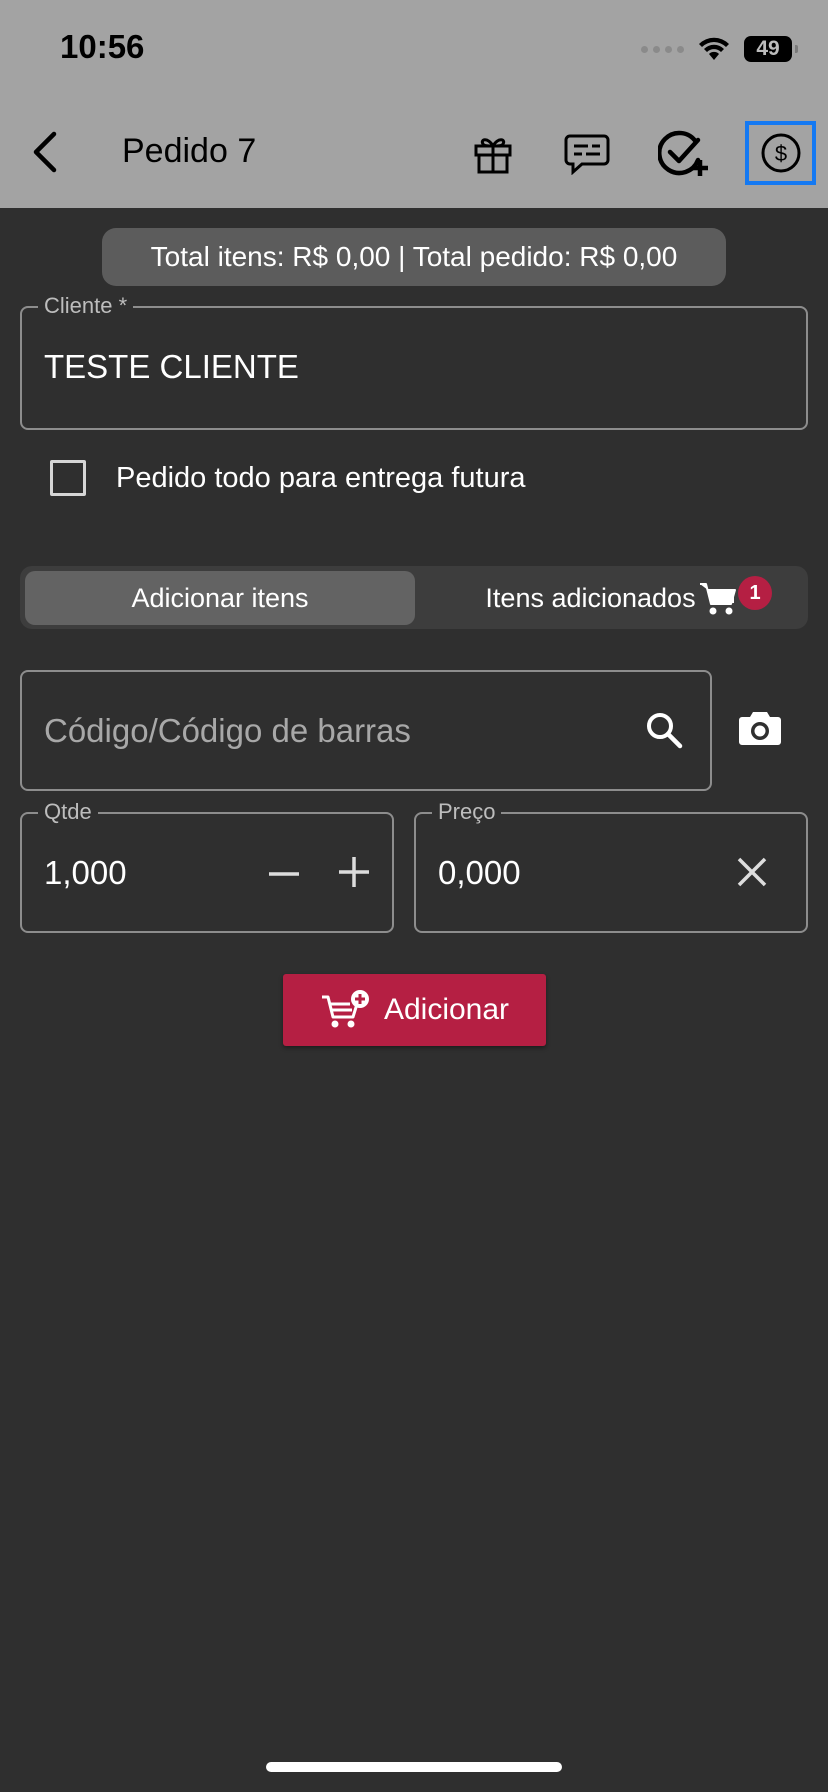  Describe the element at coordinates (755, 593) in the screenshot. I see `added-items-count-badge: 1` at that location.